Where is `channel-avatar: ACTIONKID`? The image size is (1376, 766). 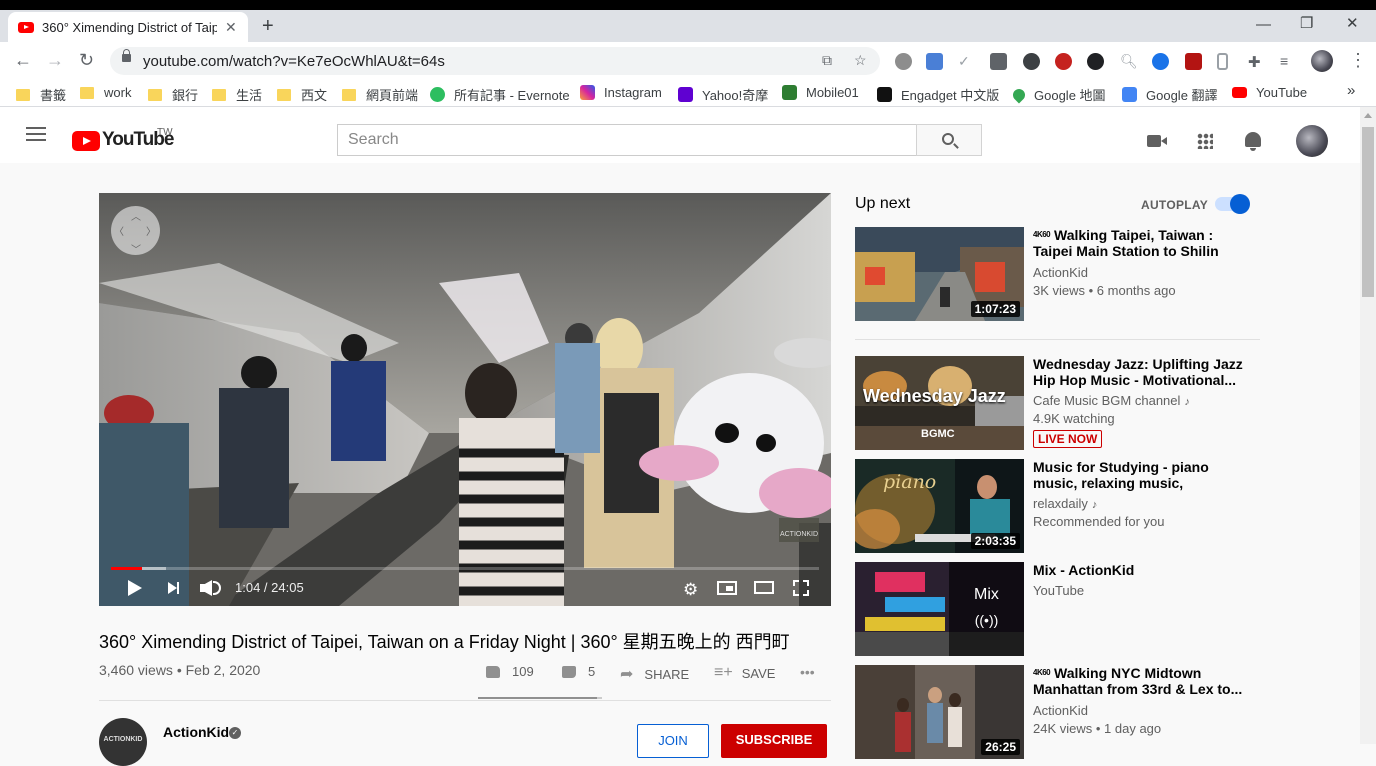 channel-avatar: ACTIONKID is located at coordinates (123, 742).